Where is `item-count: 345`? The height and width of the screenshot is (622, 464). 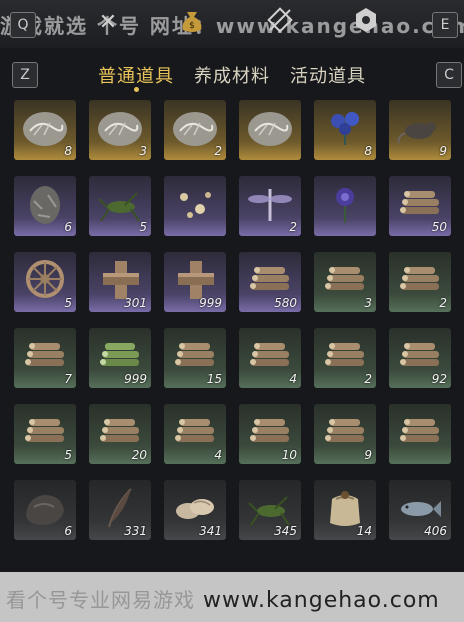 item-count: 345 is located at coordinates (285, 531).